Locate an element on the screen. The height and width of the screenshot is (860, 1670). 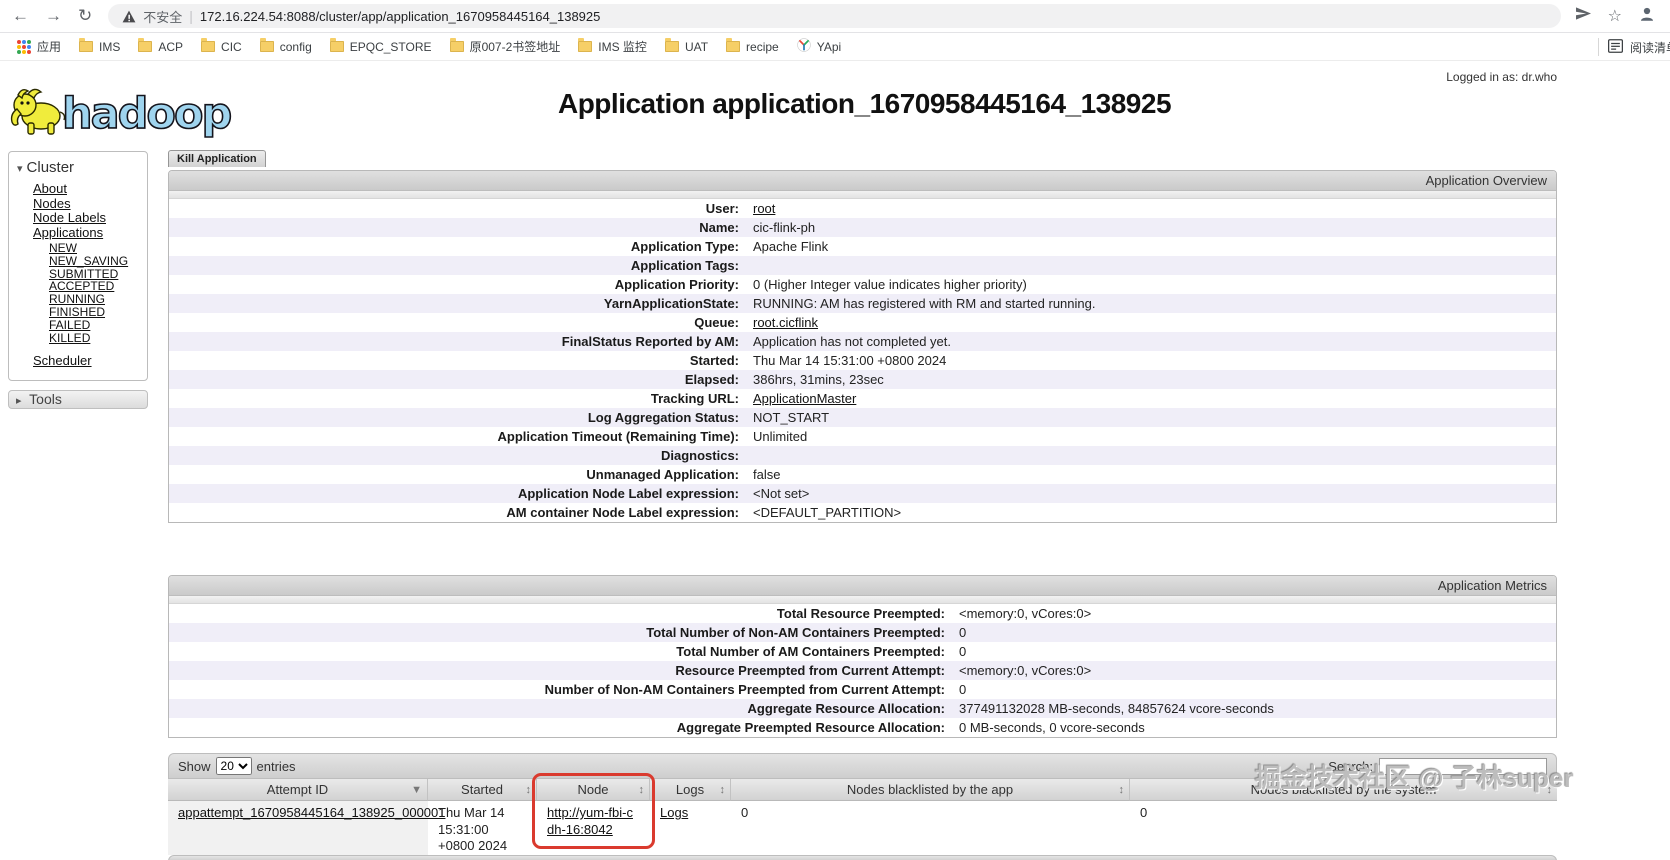
page-size-select: 20 is located at coordinates (233, 766).